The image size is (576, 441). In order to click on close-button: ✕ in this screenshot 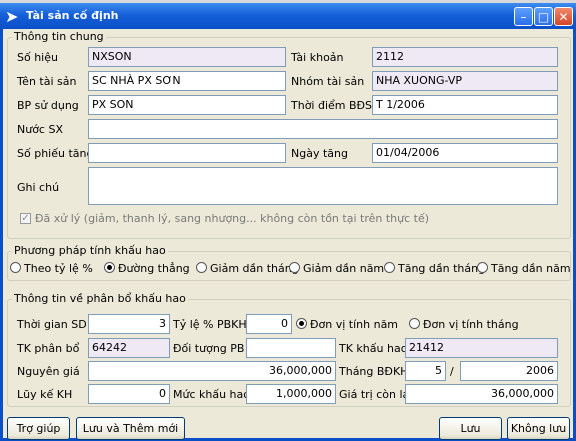, I will do `click(563, 16)`.